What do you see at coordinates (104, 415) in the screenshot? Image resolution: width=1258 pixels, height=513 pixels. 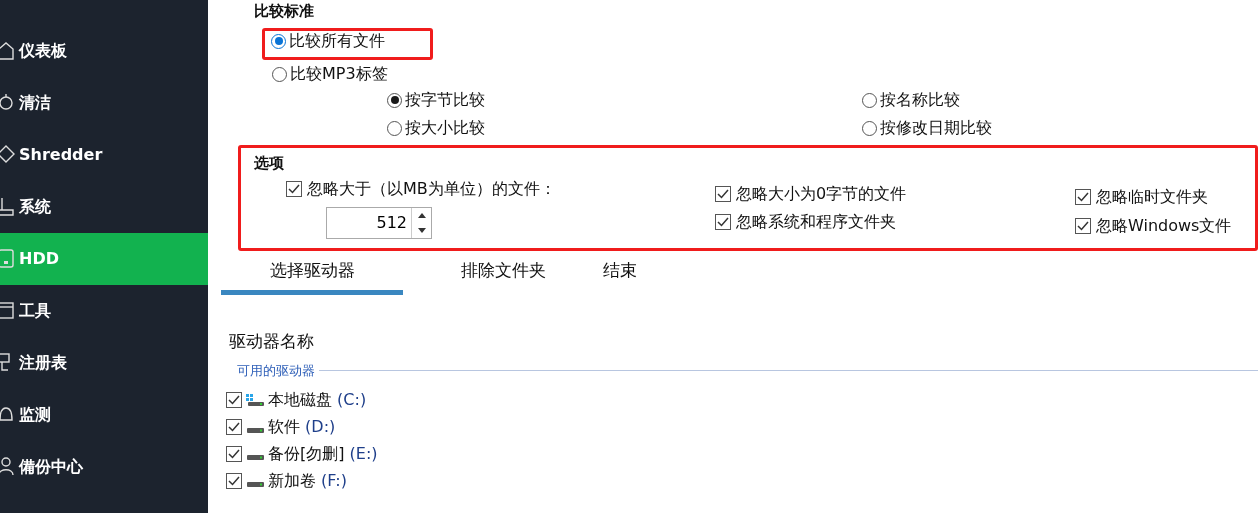 I see `sidebar-item: 监测` at bounding box center [104, 415].